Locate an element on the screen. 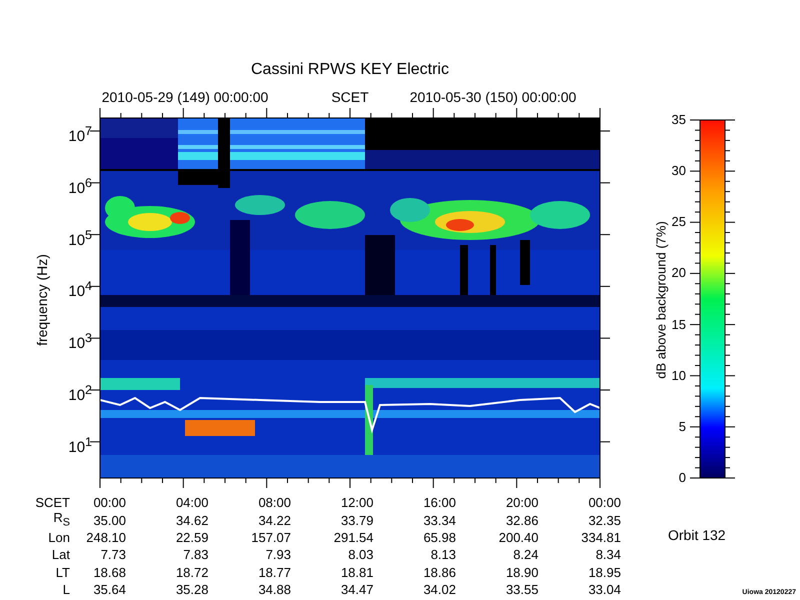  tick-label: 10$^{3}$ is located at coordinates (79, 342).